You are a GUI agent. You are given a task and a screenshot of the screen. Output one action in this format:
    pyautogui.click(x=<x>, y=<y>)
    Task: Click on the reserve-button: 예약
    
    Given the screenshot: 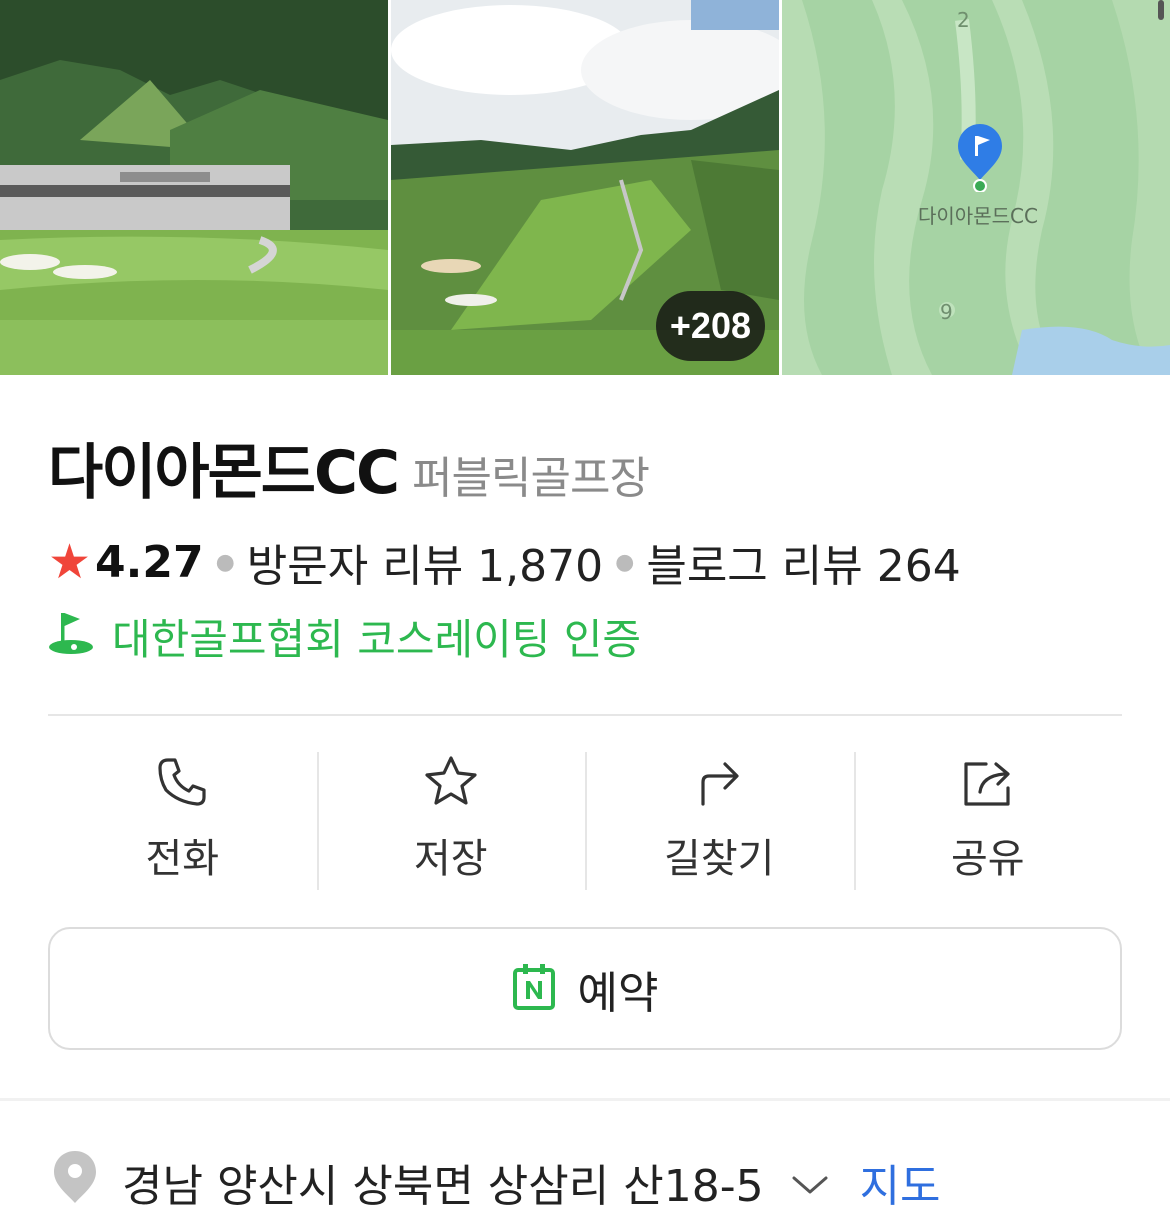 What is the action you would take?
    pyautogui.click(x=585, y=988)
    